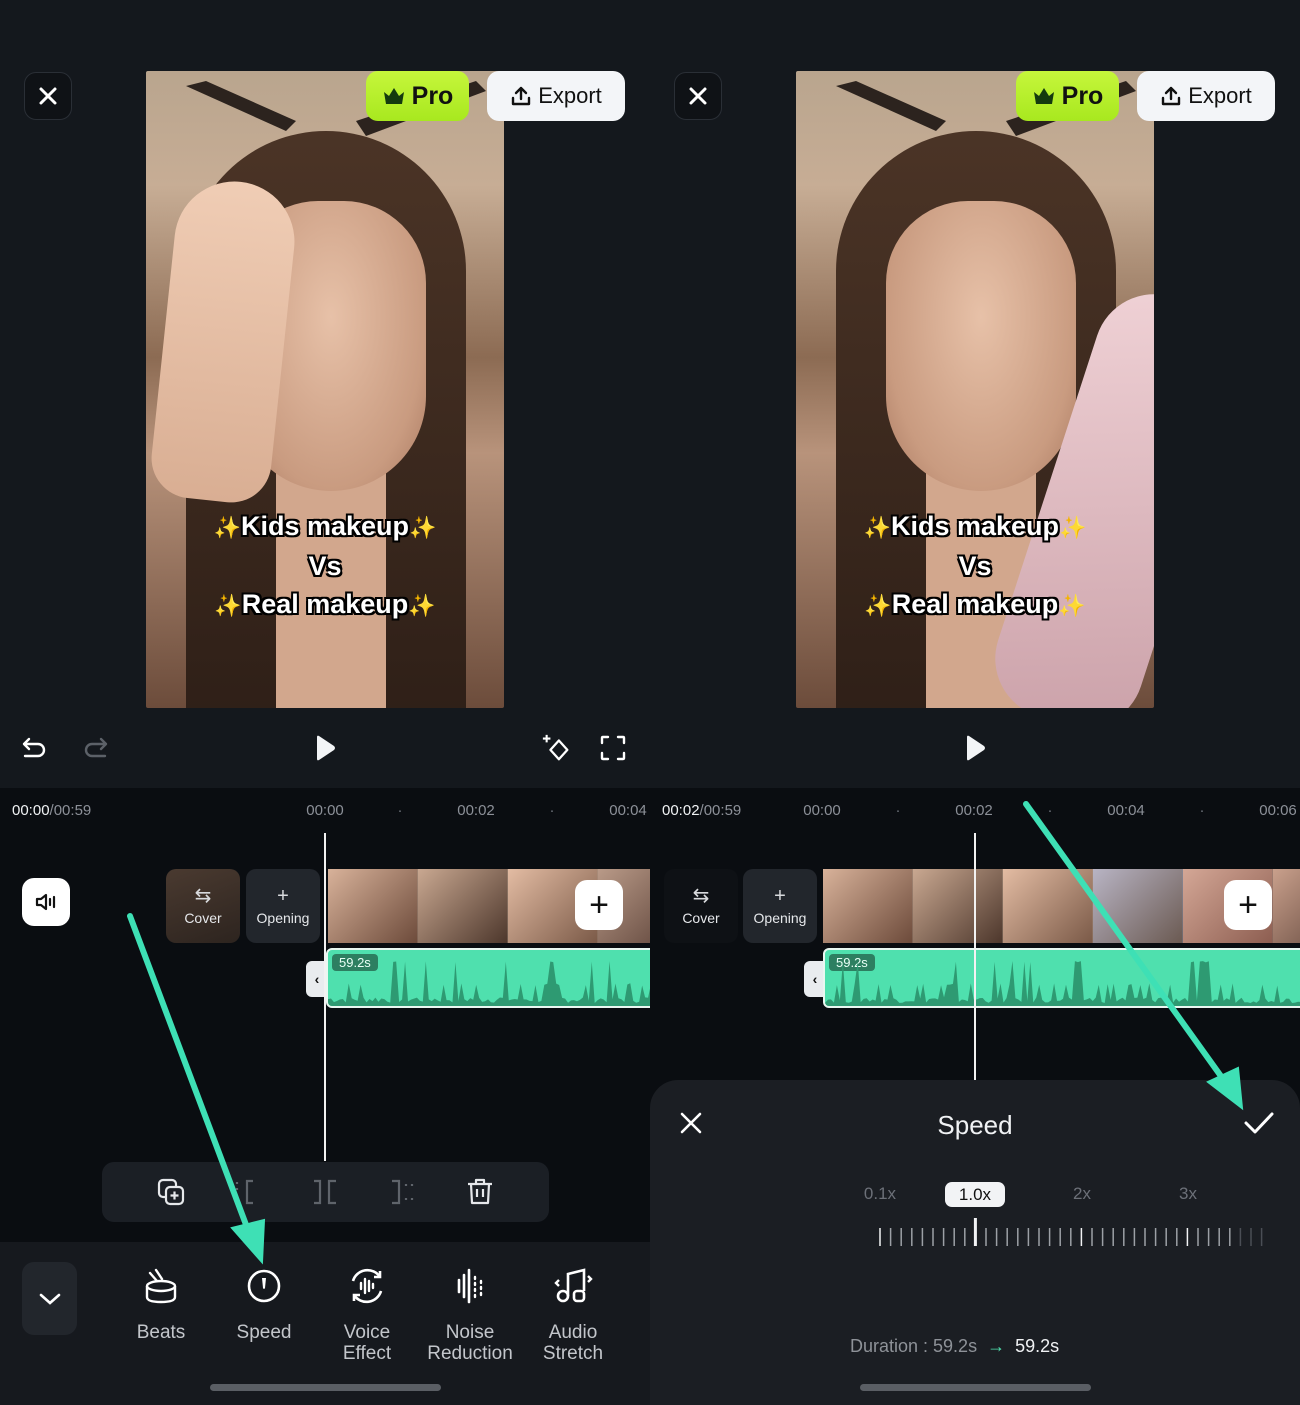 Image resolution: width=1300 pixels, height=1405 pixels. I want to click on add-keyframe-button, so click(557, 748).